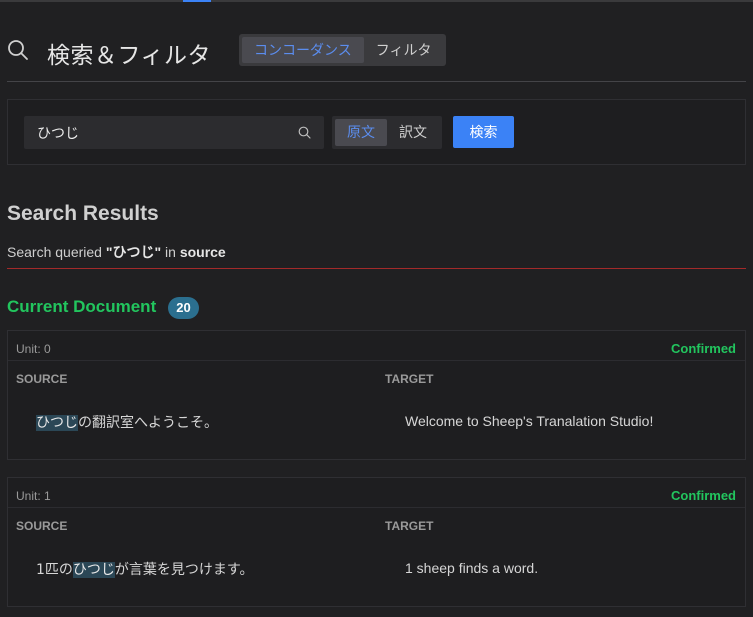 The width and height of the screenshot is (753, 617). Describe the element at coordinates (83, 213) in the screenshot. I see `results-title: Search Results` at that location.